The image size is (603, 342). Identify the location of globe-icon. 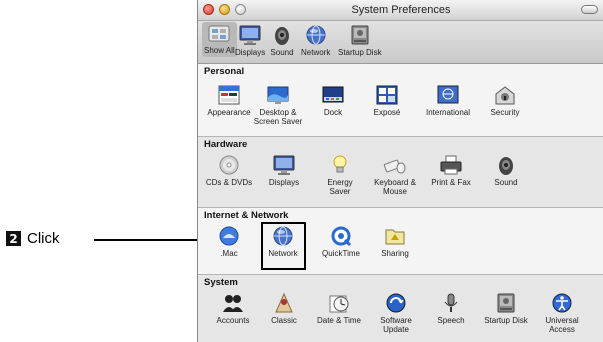
(316, 35).